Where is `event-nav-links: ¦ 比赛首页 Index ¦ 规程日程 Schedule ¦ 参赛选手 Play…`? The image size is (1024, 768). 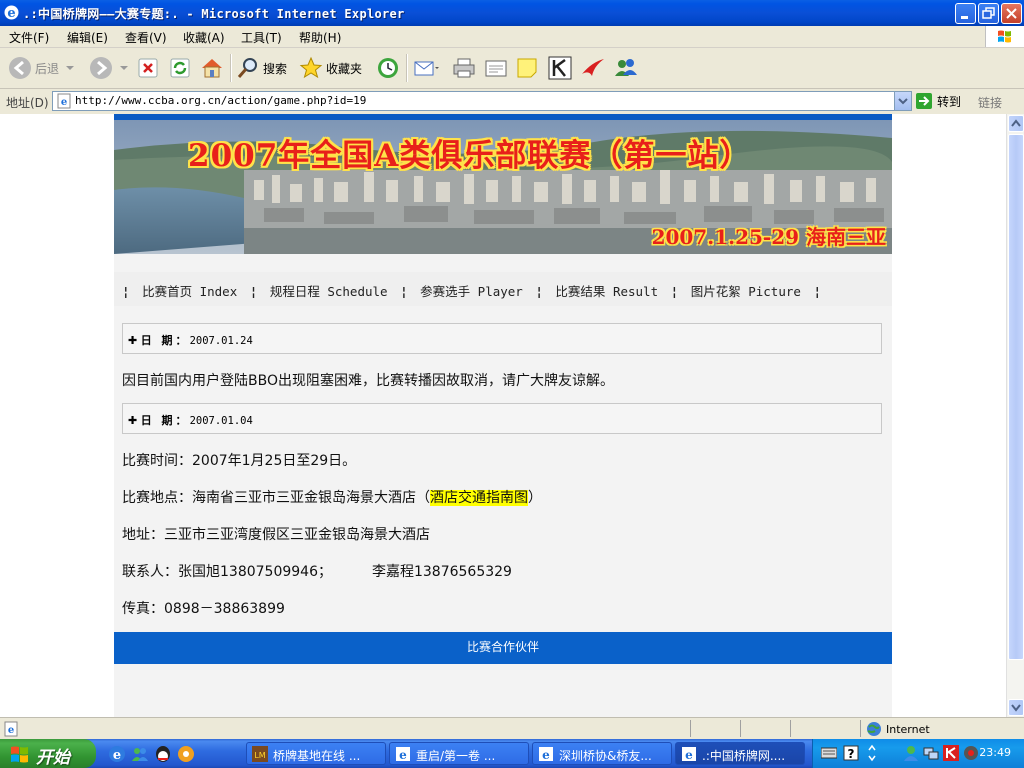
event-nav-links: ¦ 比赛首页 Index ¦ 规程日程 Schedule ¦ 参赛选手 Play… is located at coordinates (471, 291).